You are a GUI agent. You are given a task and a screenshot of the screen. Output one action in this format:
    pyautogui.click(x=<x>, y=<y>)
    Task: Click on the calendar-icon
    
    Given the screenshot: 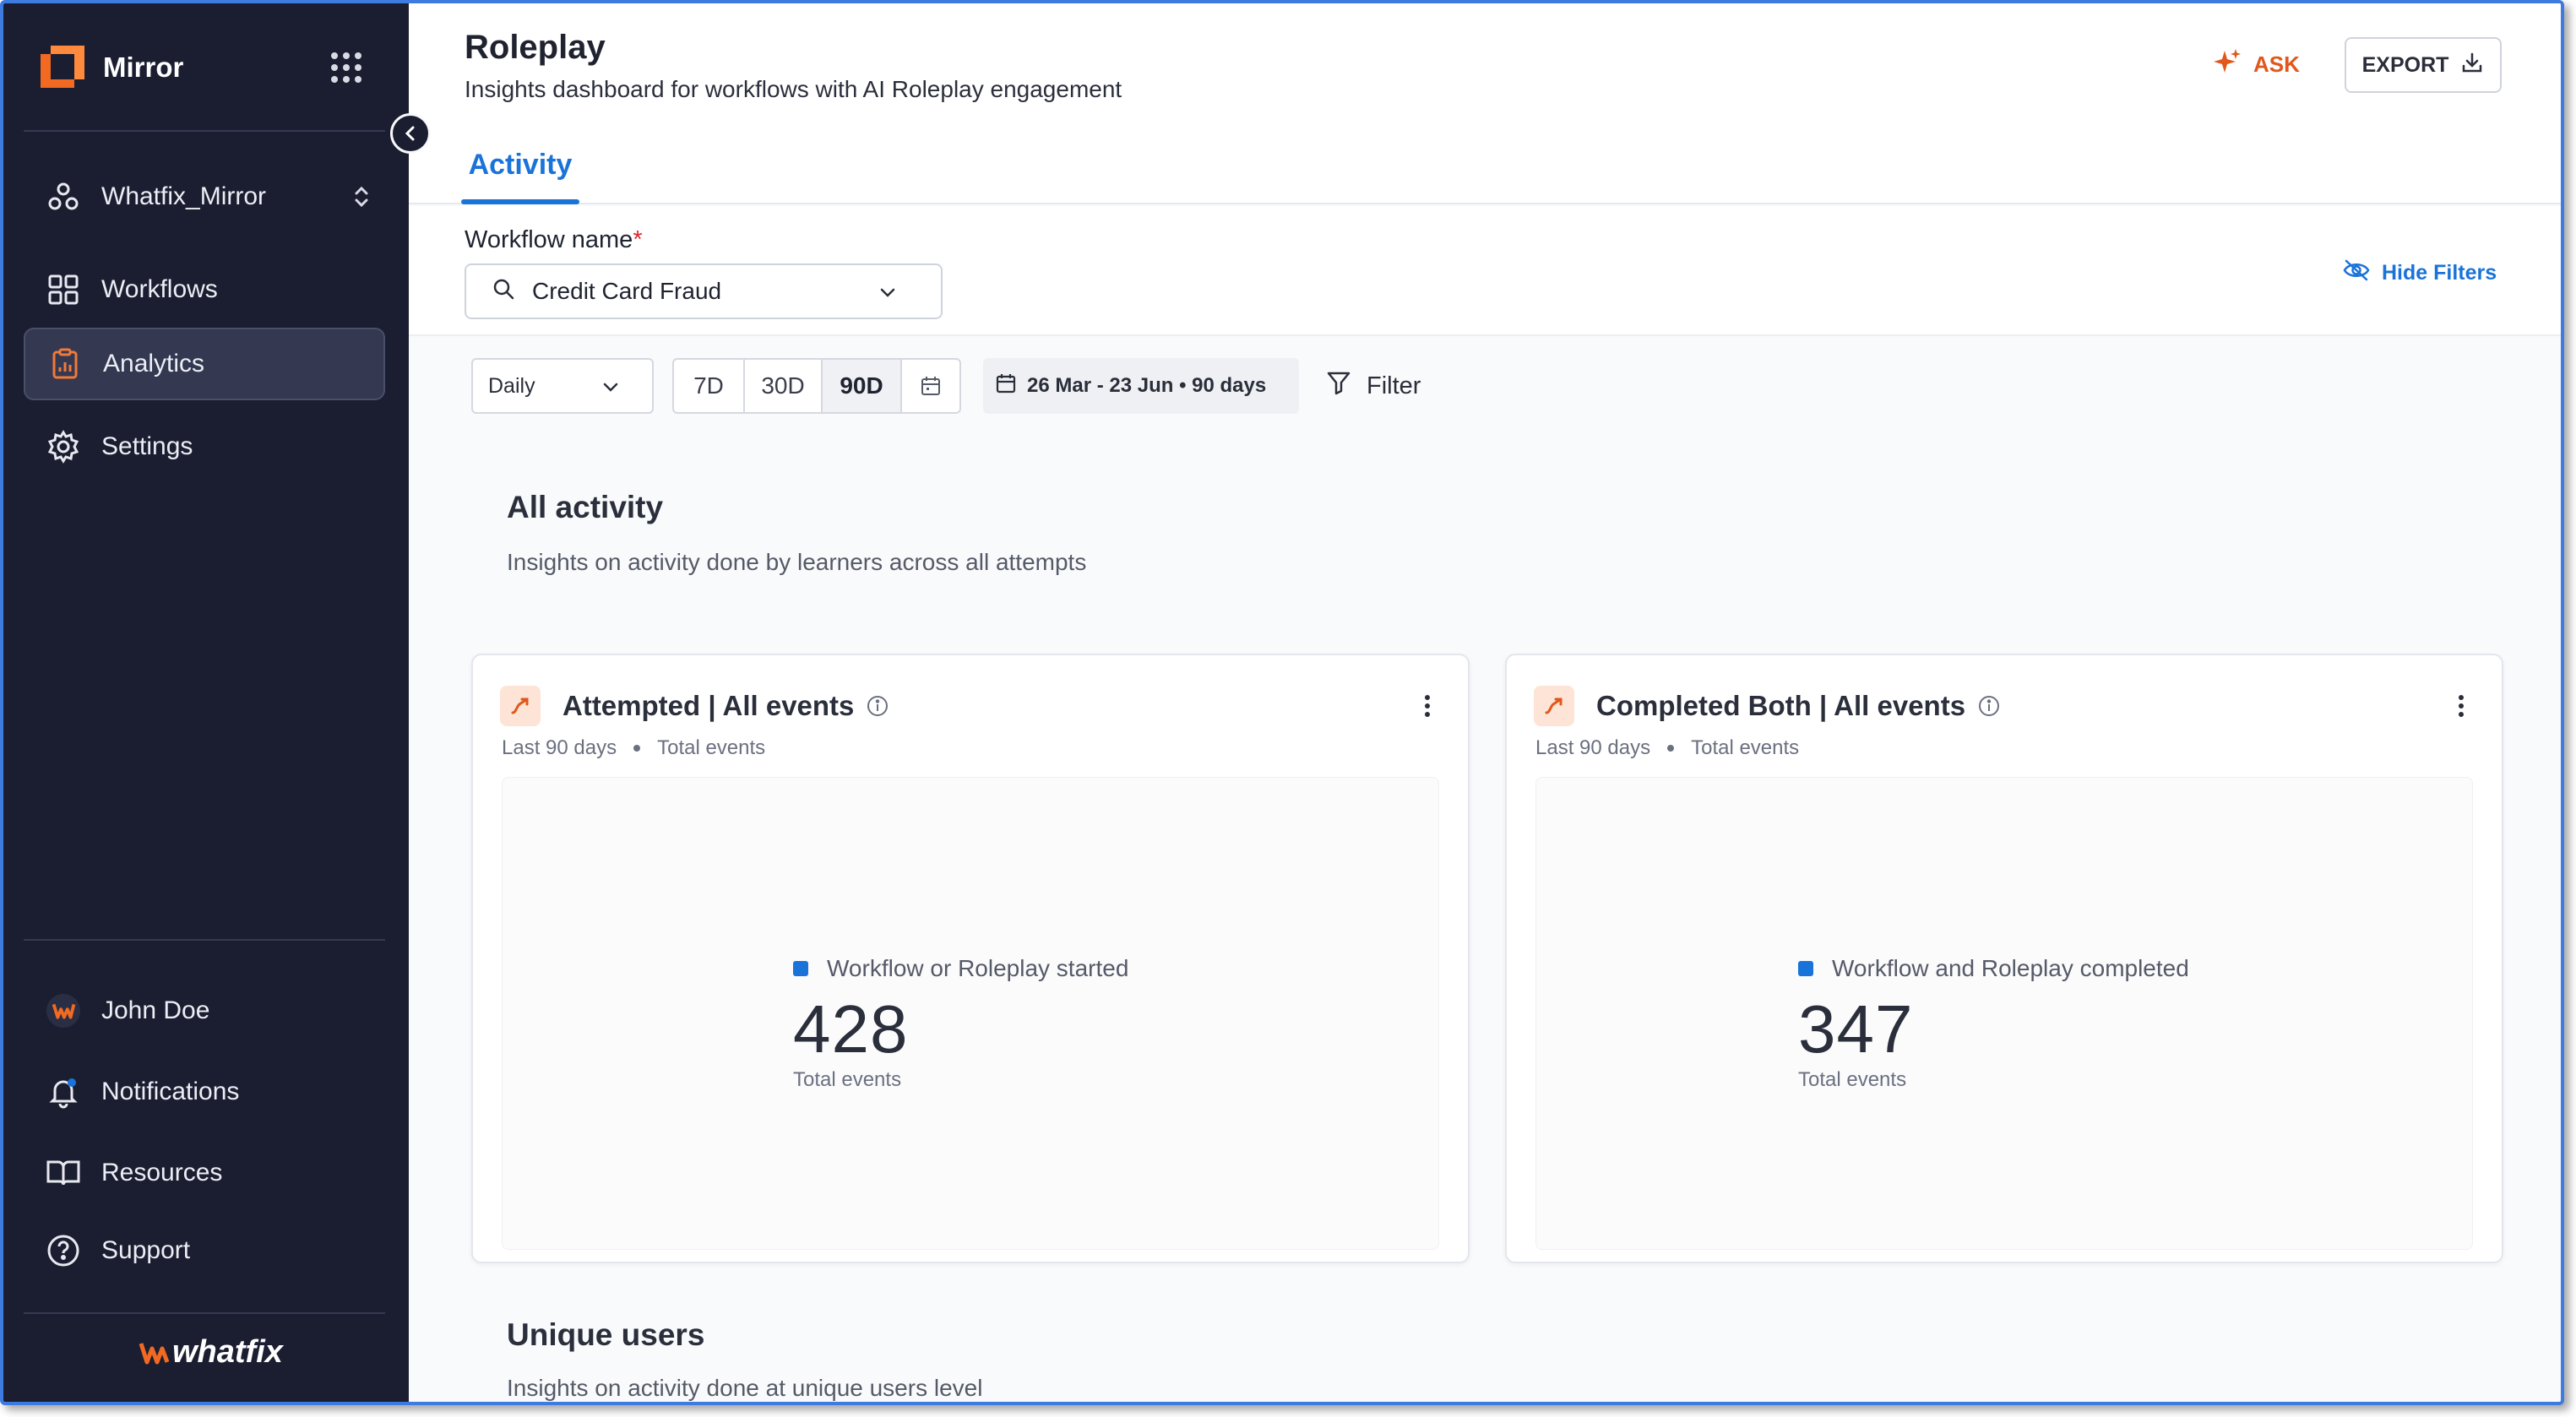 What is the action you would take?
    pyautogui.click(x=930, y=386)
    